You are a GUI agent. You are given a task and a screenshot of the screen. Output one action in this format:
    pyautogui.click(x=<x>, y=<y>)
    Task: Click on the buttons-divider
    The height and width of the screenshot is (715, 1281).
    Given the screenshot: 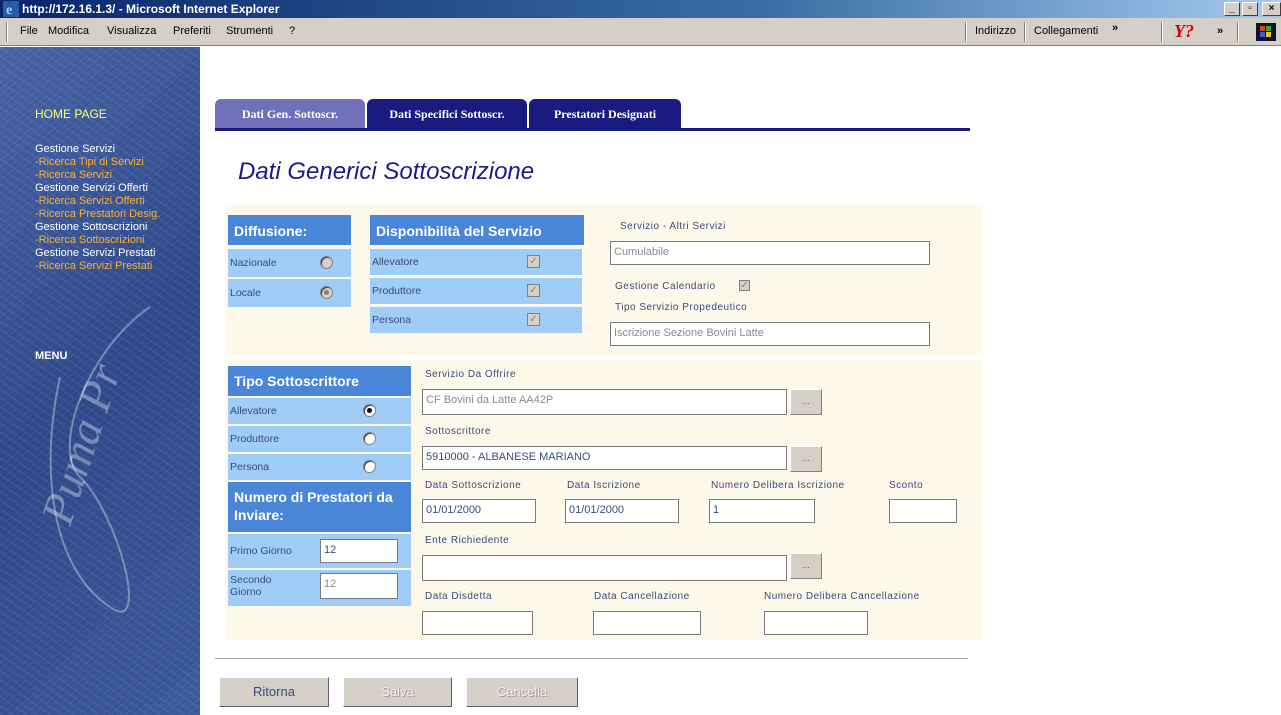 What is the action you would take?
    pyautogui.click(x=591, y=659)
    